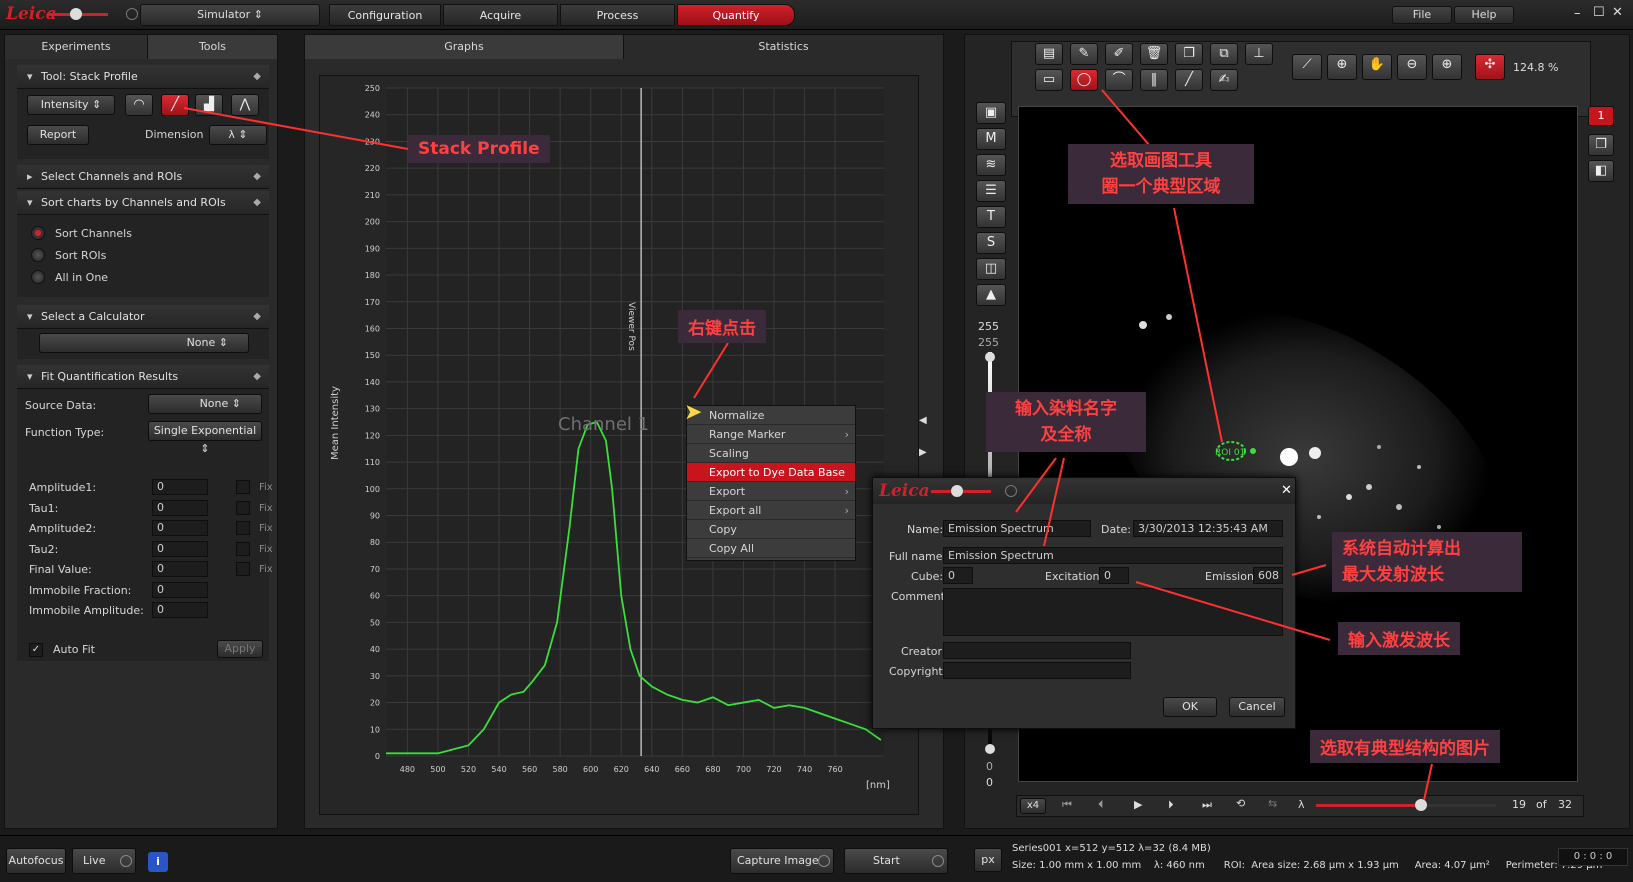 This screenshot has width=1633, height=882. I want to click on line-tool-icon: ╱, so click(1189, 80).